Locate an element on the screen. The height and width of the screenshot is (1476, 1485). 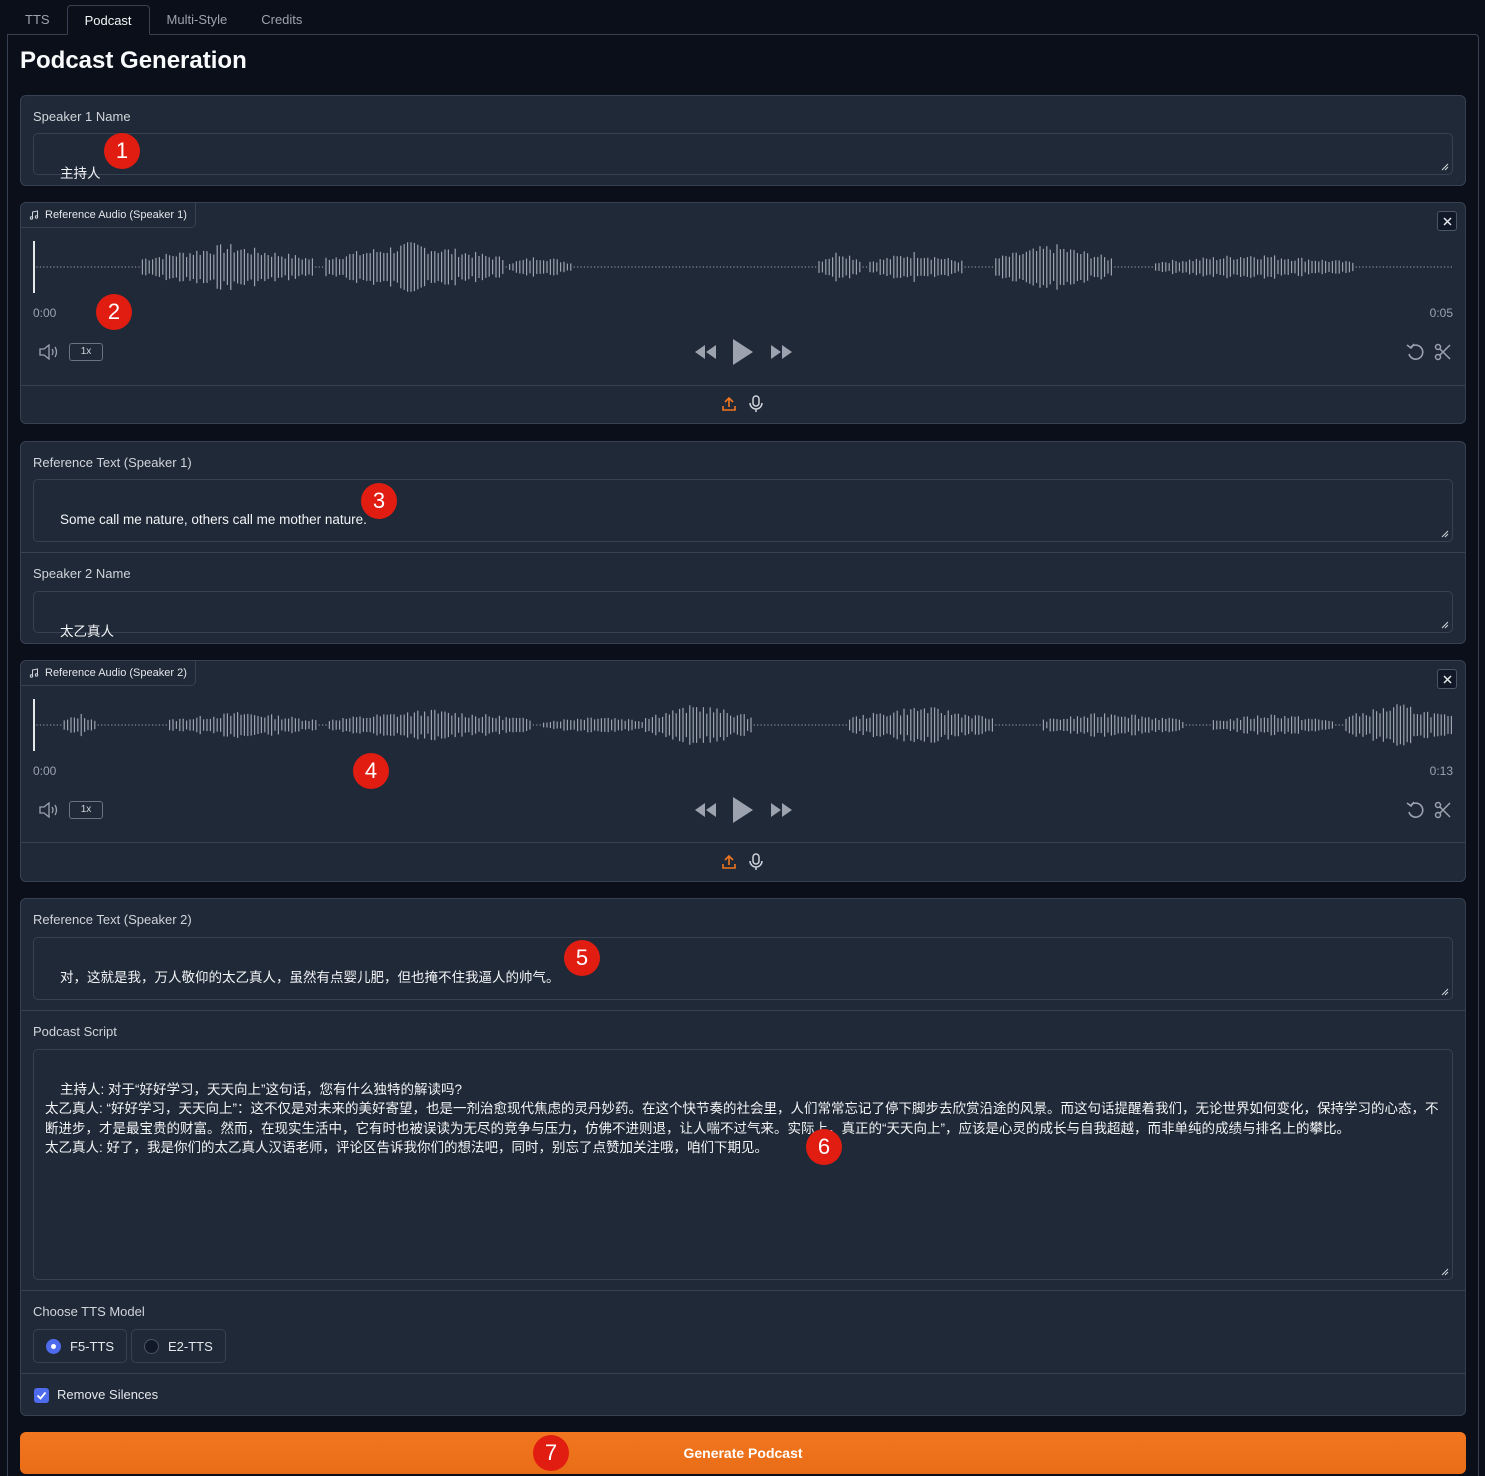
radio-e2-tts: E2-TTS is located at coordinates (178, 1346).